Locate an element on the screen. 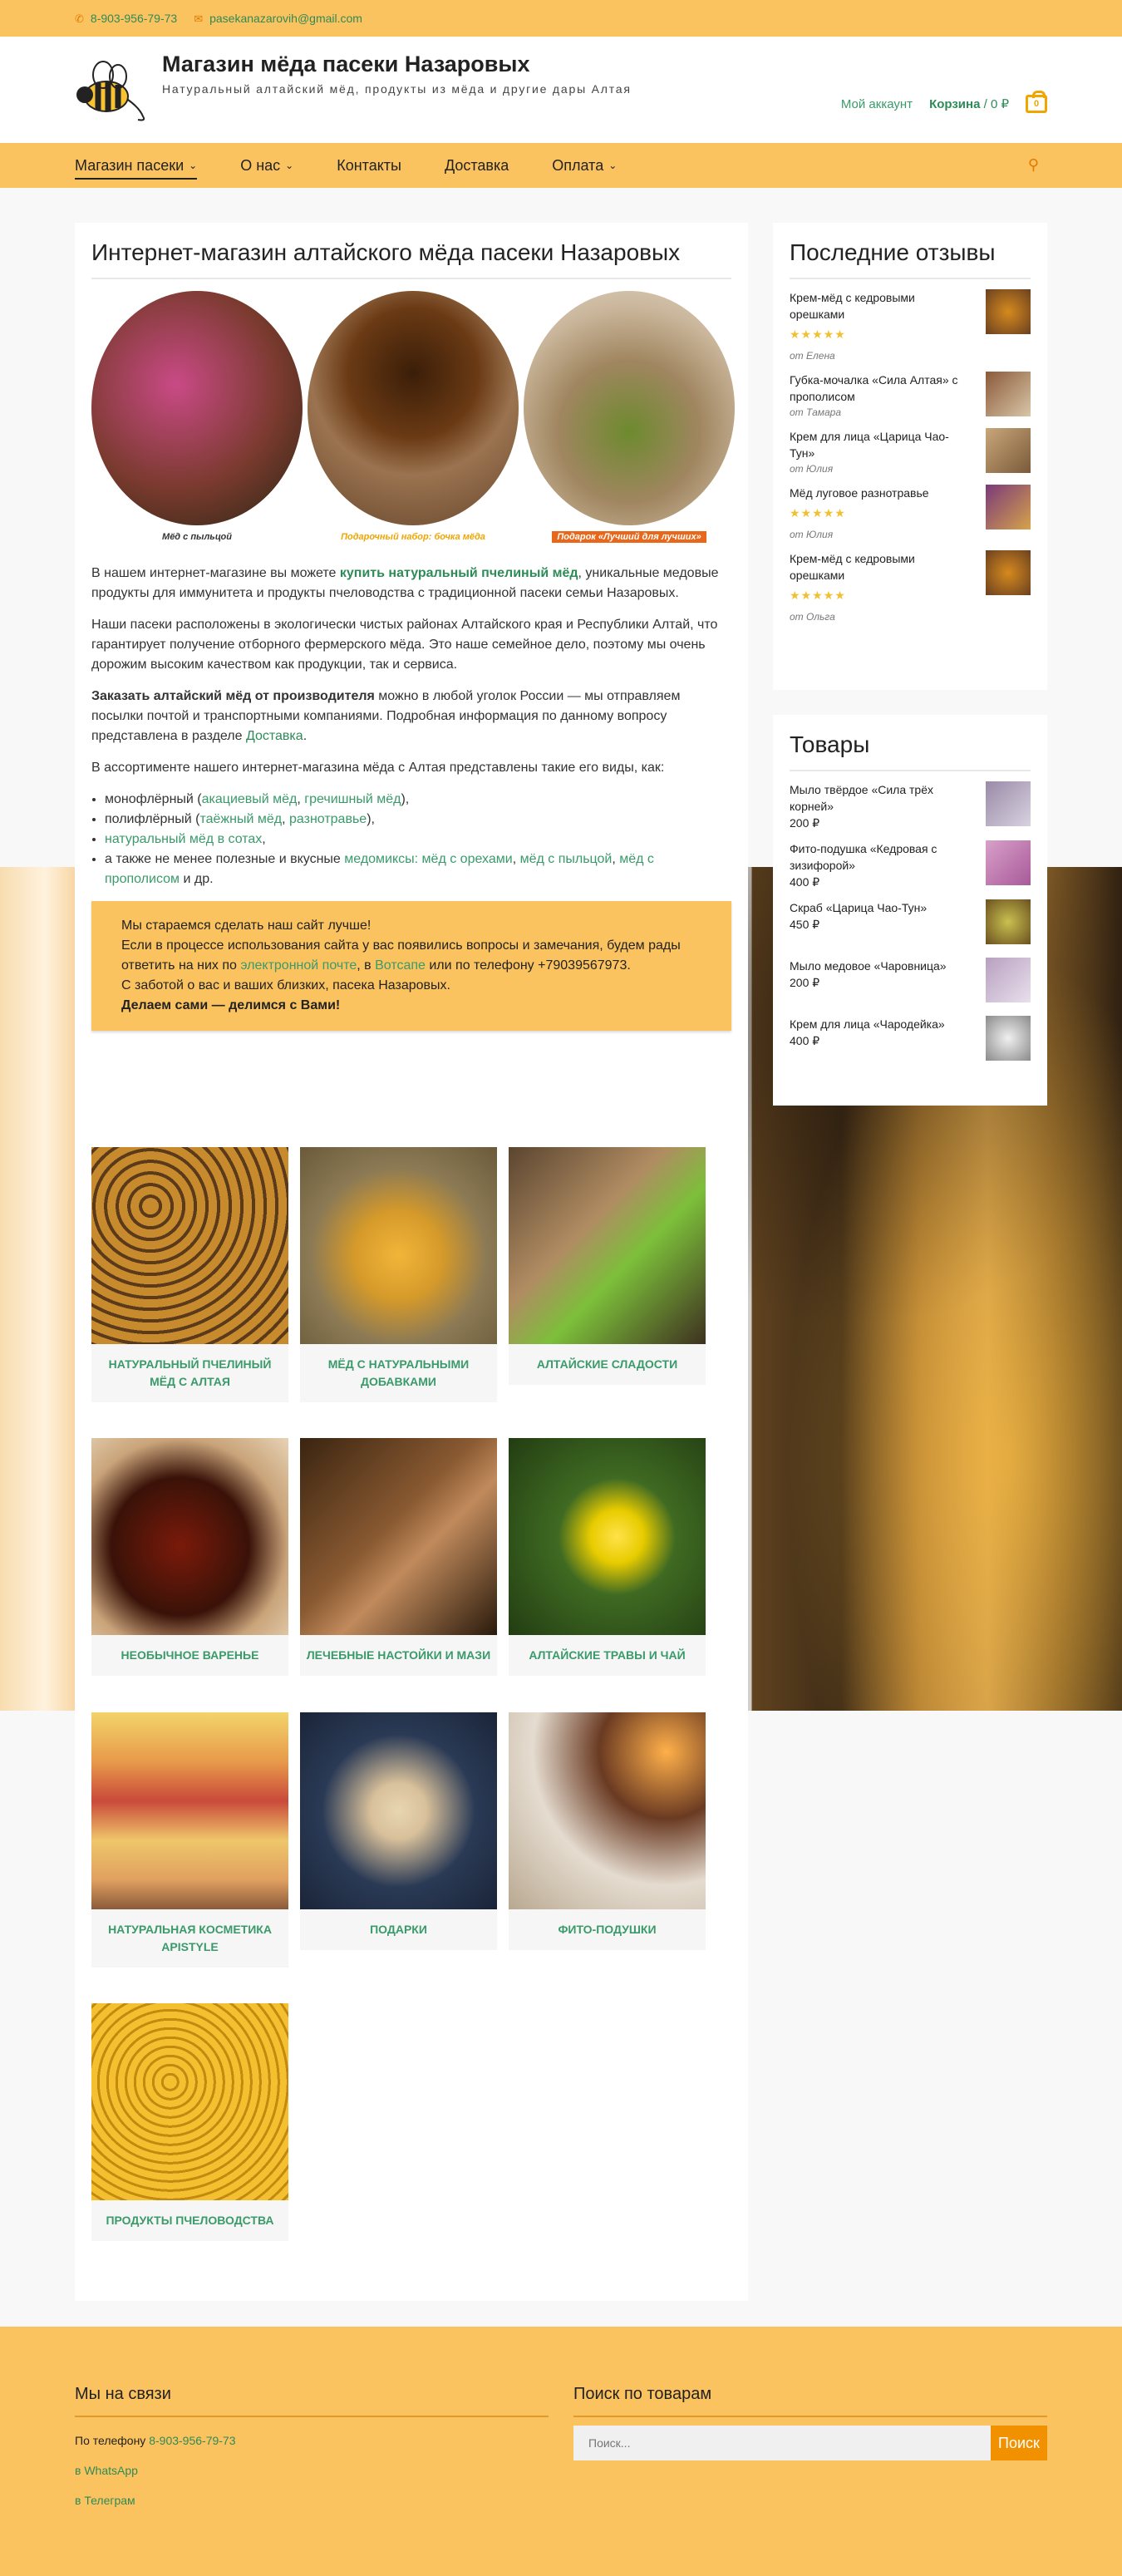 The image size is (1122, 2576). category-tile: Подарки is located at coordinates (398, 1831).